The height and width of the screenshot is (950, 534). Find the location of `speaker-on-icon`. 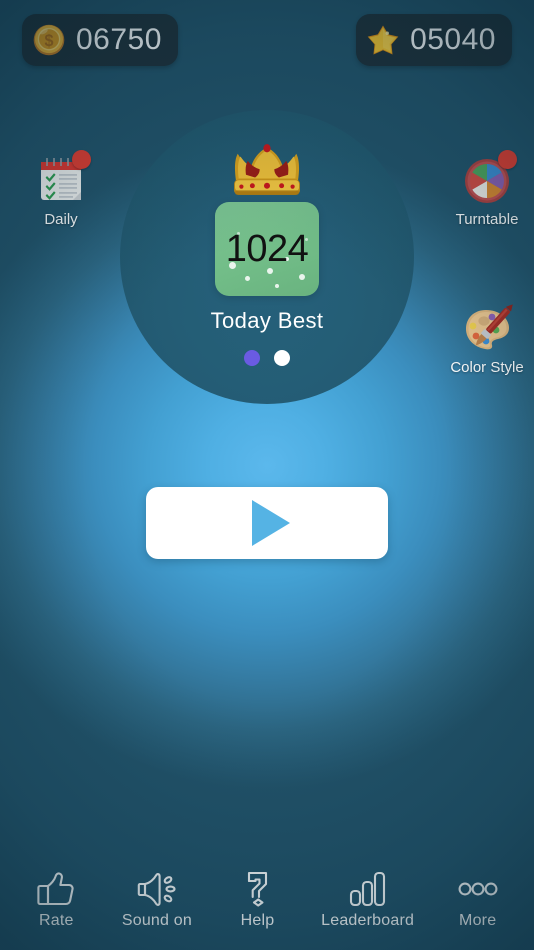

speaker-on-icon is located at coordinates (156, 889).